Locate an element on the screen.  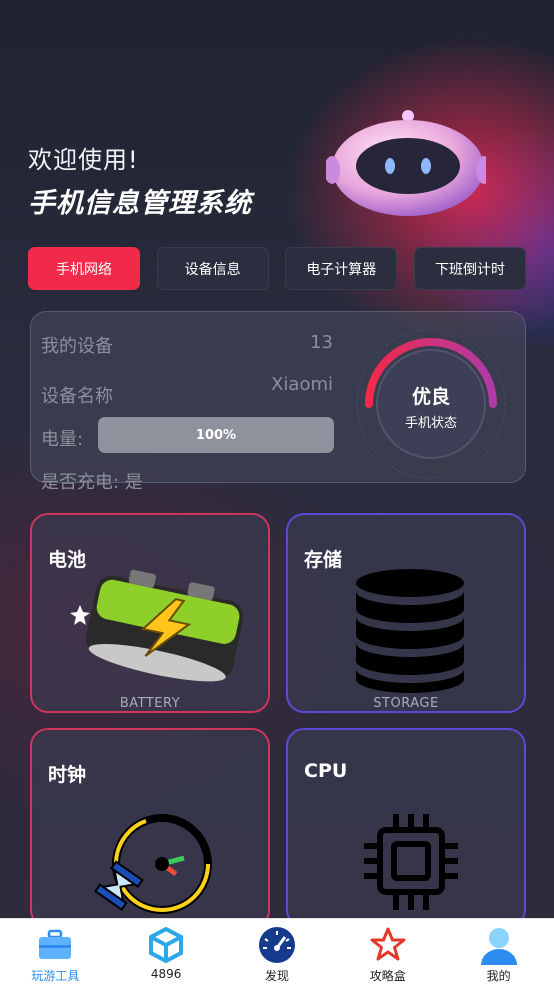
cpu-tile: CPU is located at coordinates (406, 828).